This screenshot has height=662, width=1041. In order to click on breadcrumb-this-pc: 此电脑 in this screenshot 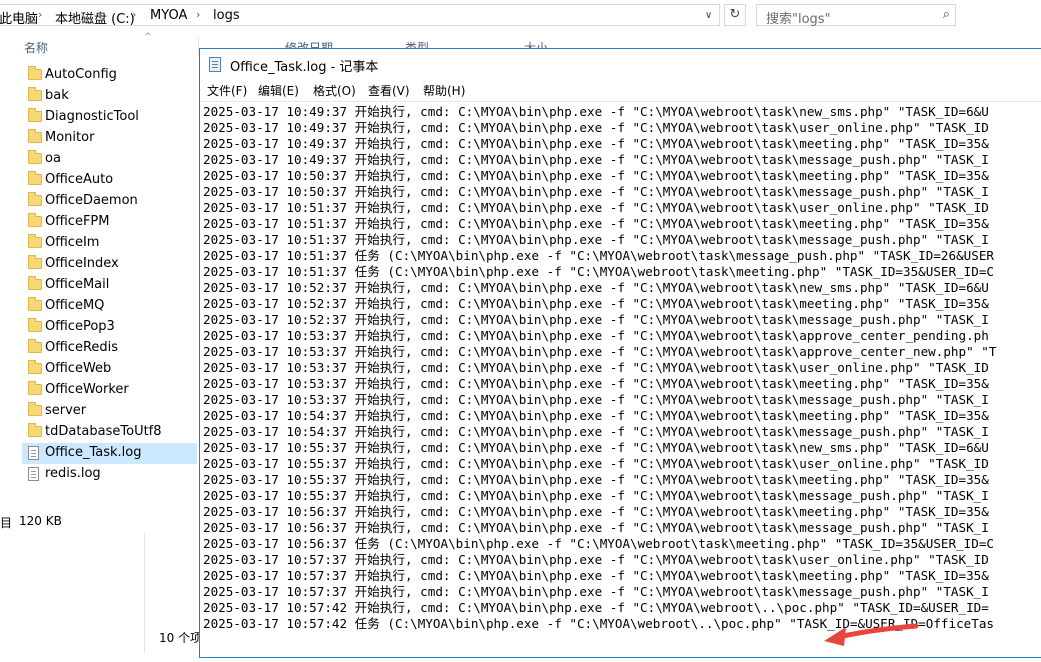, I will do `click(19, 17)`.